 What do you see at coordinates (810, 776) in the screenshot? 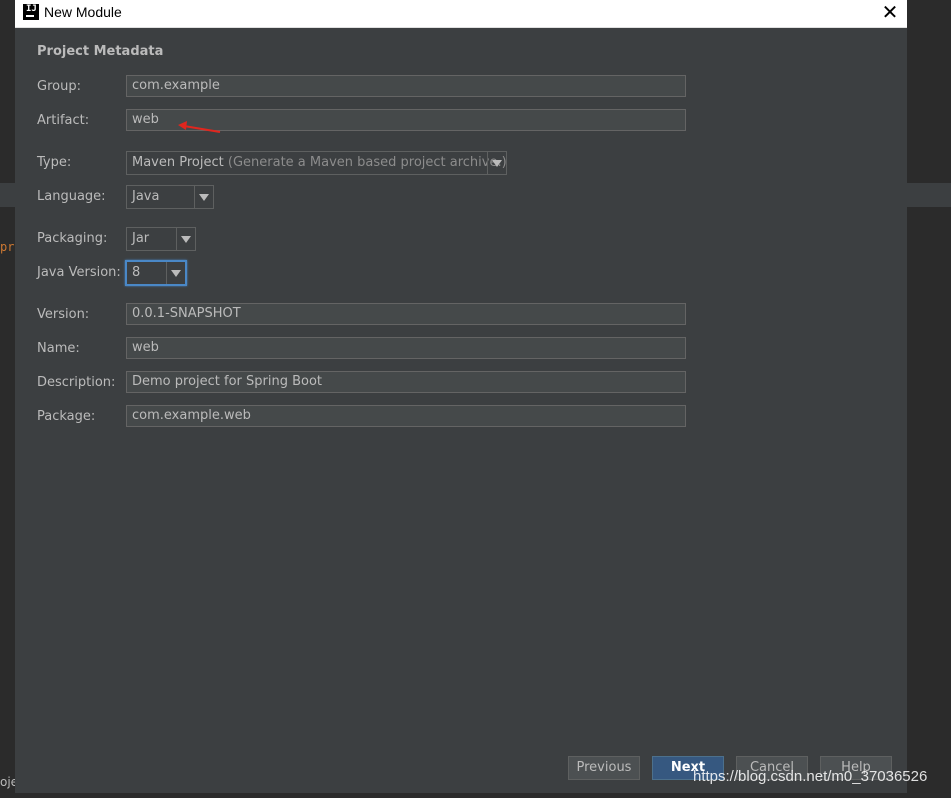
I see `watermark: https://blog.csdn.net/m0_37036526` at bounding box center [810, 776].